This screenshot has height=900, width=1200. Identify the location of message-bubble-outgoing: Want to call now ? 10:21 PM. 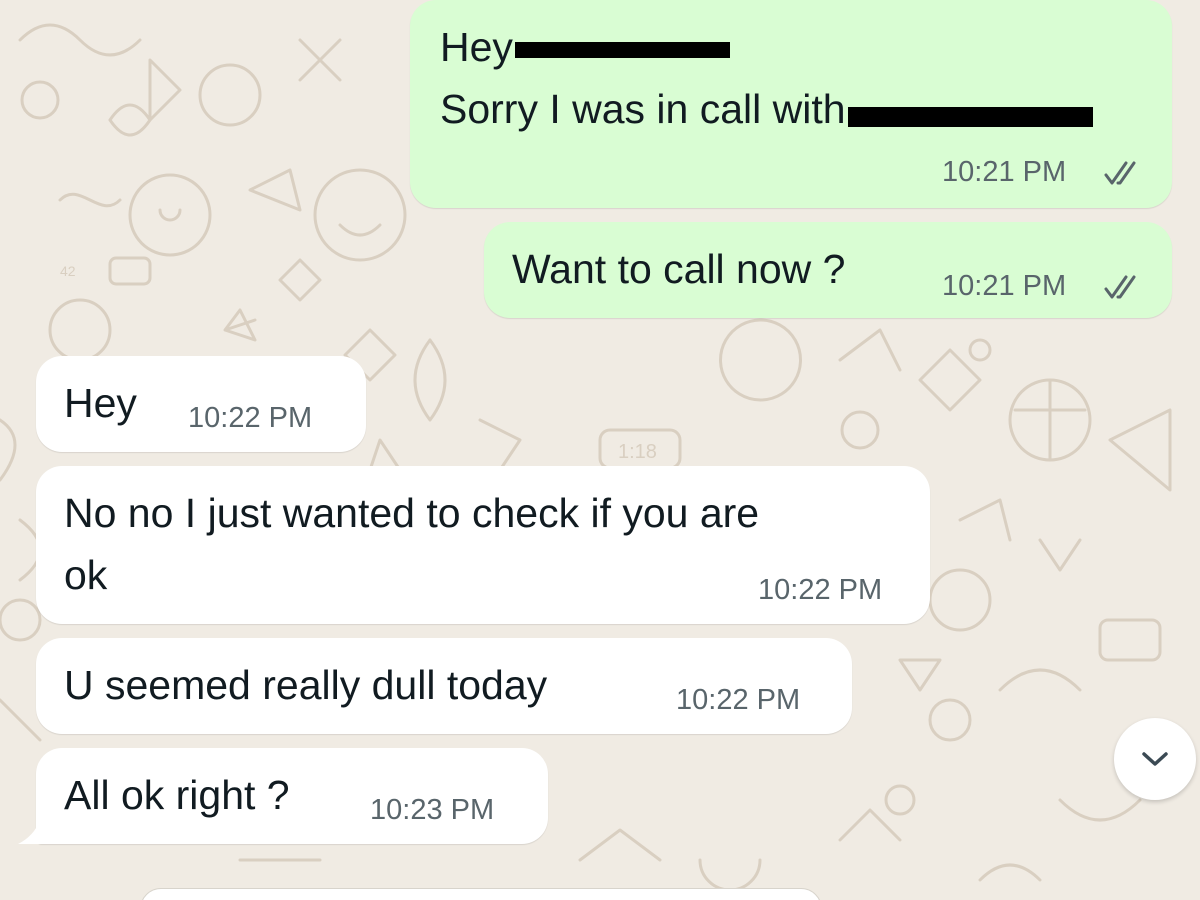
(828, 270).